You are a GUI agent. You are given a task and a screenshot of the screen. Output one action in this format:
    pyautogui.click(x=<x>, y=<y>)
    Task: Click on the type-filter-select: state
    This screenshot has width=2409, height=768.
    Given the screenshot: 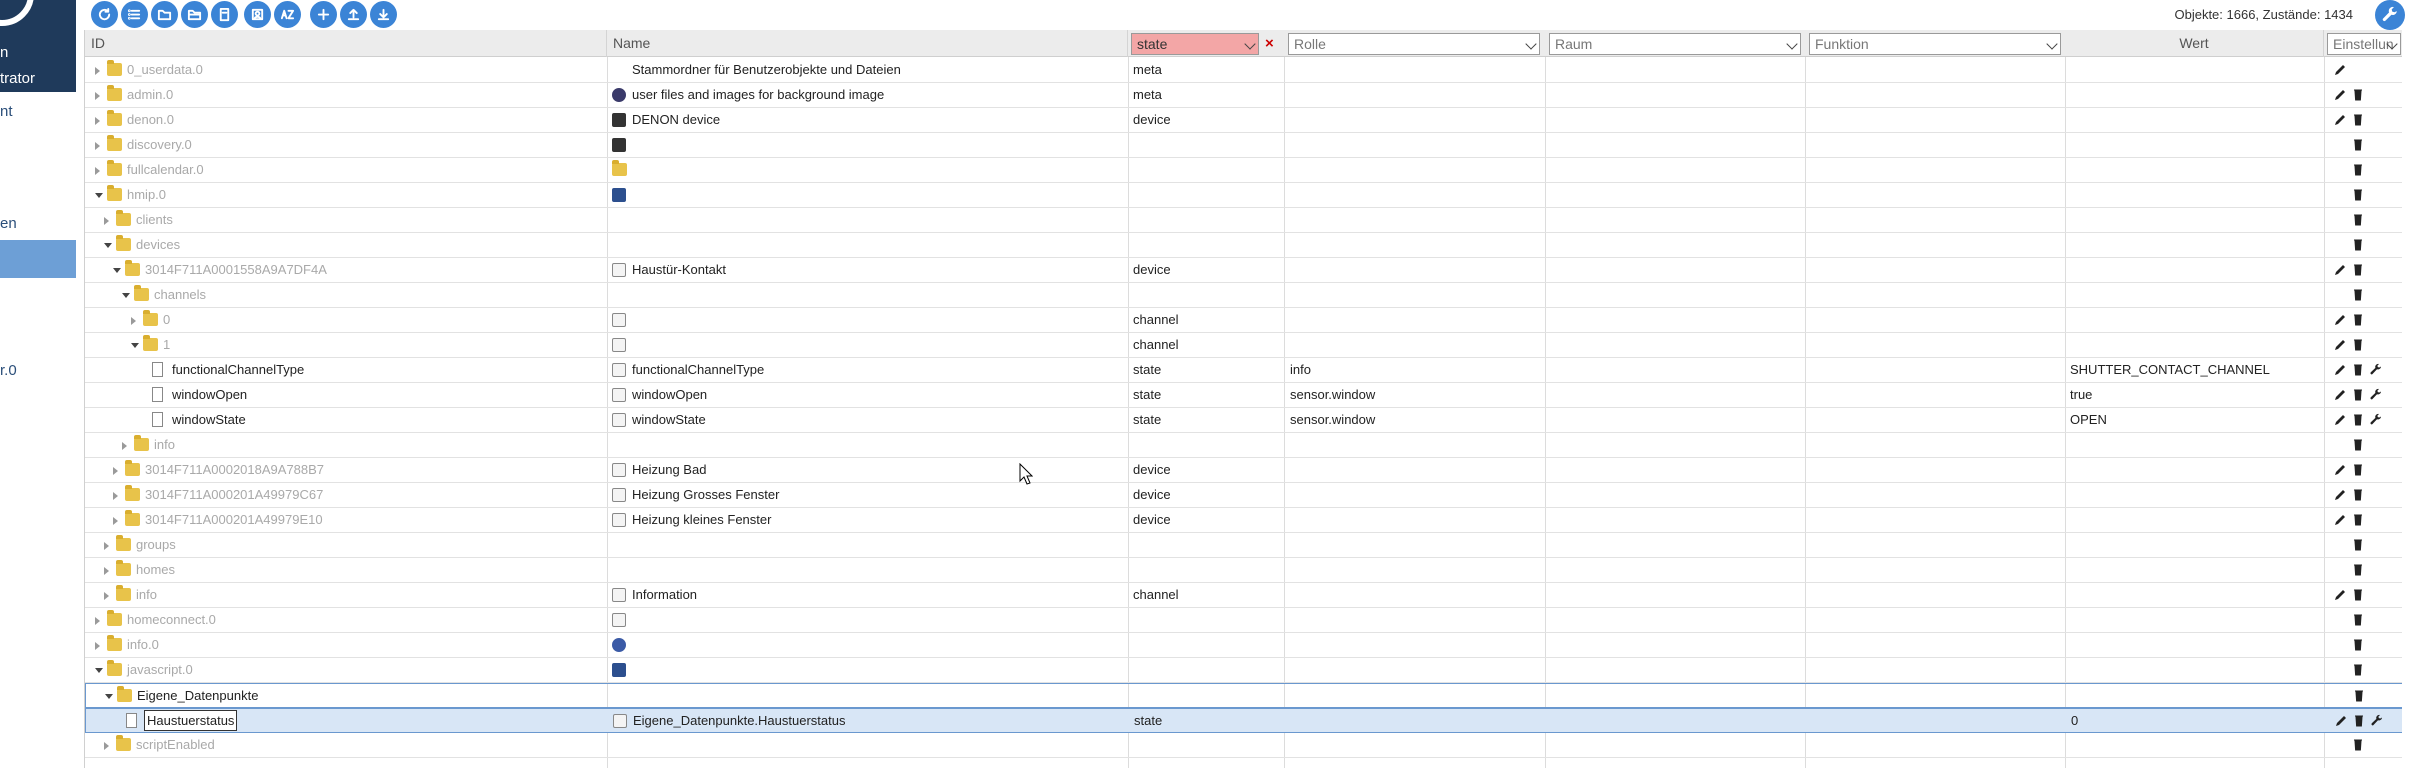 What is the action you would take?
    pyautogui.click(x=1195, y=44)
    